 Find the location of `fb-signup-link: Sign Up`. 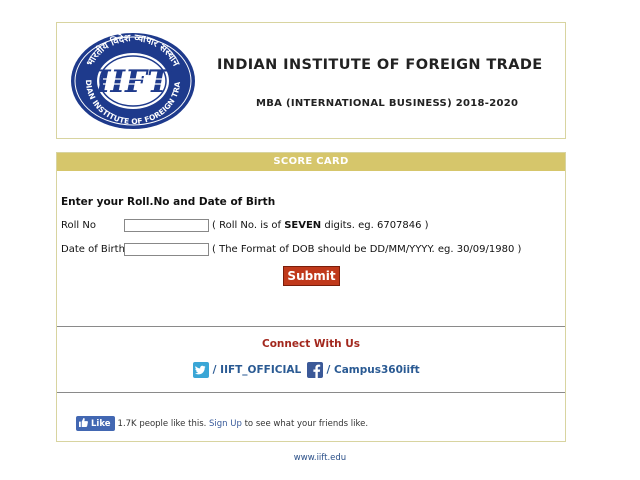

fb-signup-link: Sign Up is located at coordinates (225, 424).